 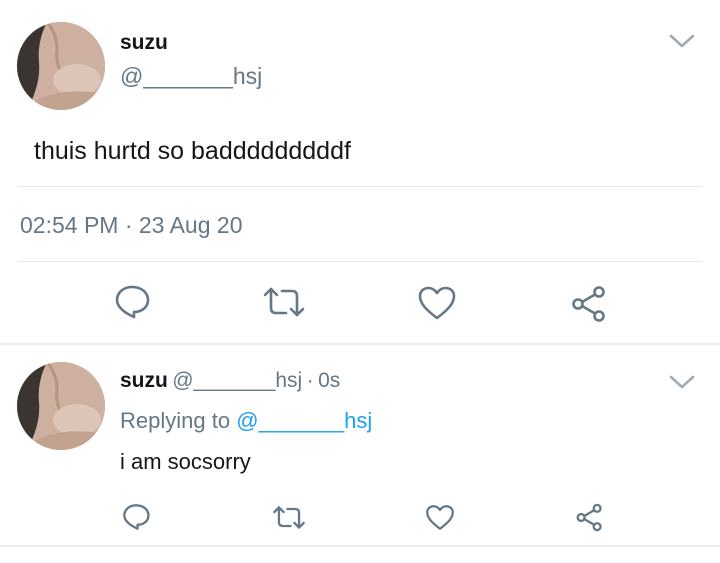 I want to click on reply-author-name: suzu, so click(x=144, y=380).